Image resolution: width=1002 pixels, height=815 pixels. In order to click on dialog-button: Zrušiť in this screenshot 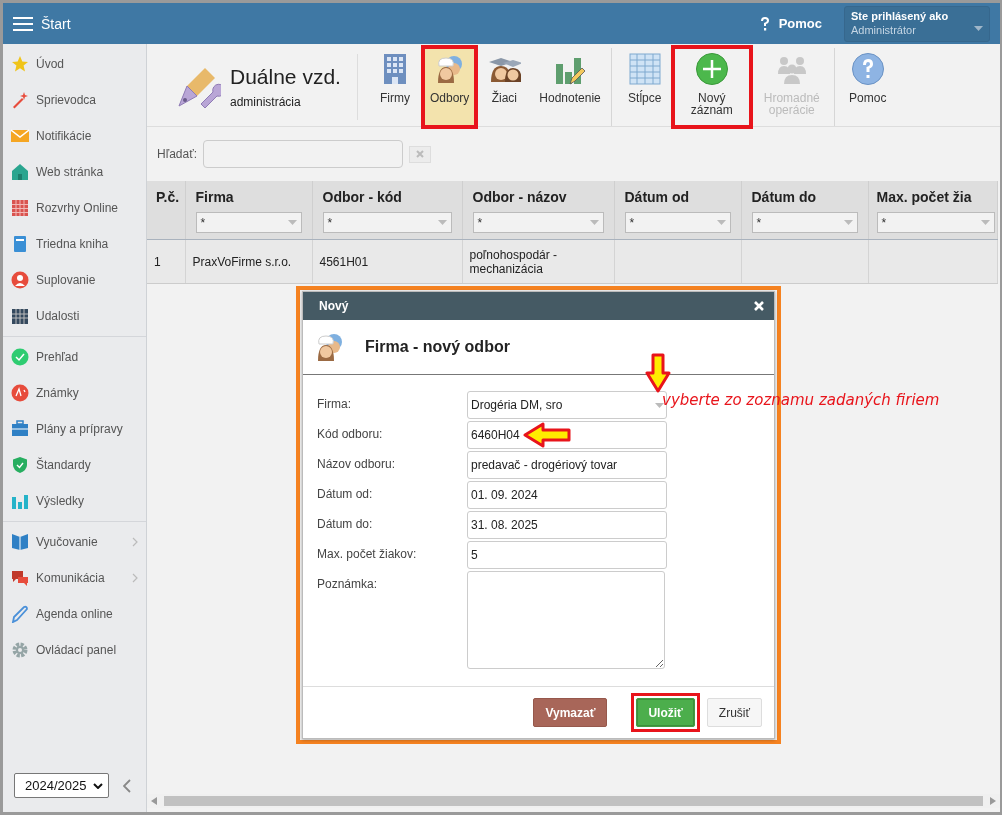, I will do `click(734, 712)`.